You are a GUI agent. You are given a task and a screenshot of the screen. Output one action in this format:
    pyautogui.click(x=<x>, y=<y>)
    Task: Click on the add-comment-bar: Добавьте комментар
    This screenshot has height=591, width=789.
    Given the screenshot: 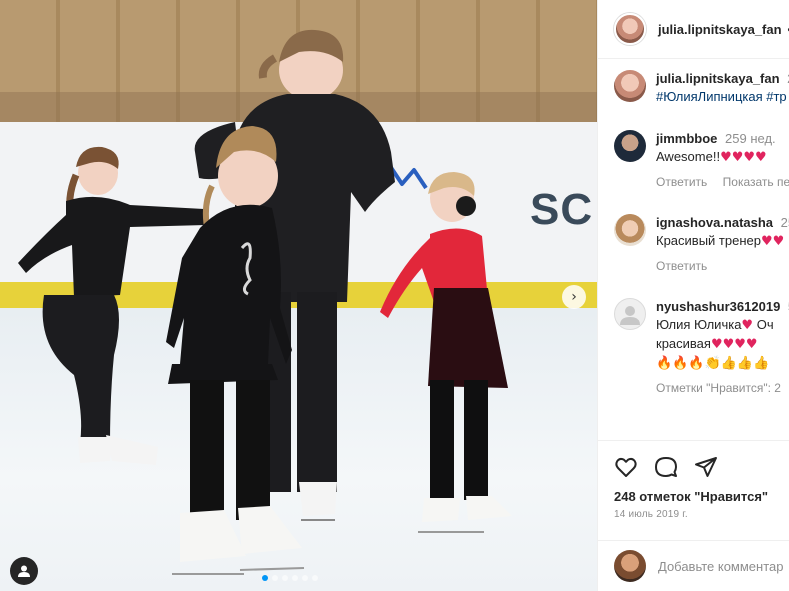 What is the action you would take?
    pyautogui.click(x=693, y=565)
    